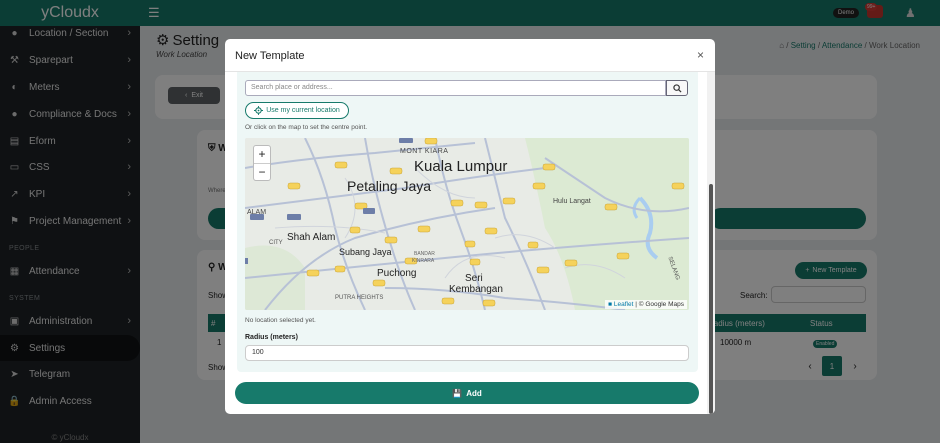 This screenshot has width=940, height=443. What do you see at coordinates (424, 254) in the screenshot?
I see `map-label-bandar: BANDAR` at bounding box center [424, 254].